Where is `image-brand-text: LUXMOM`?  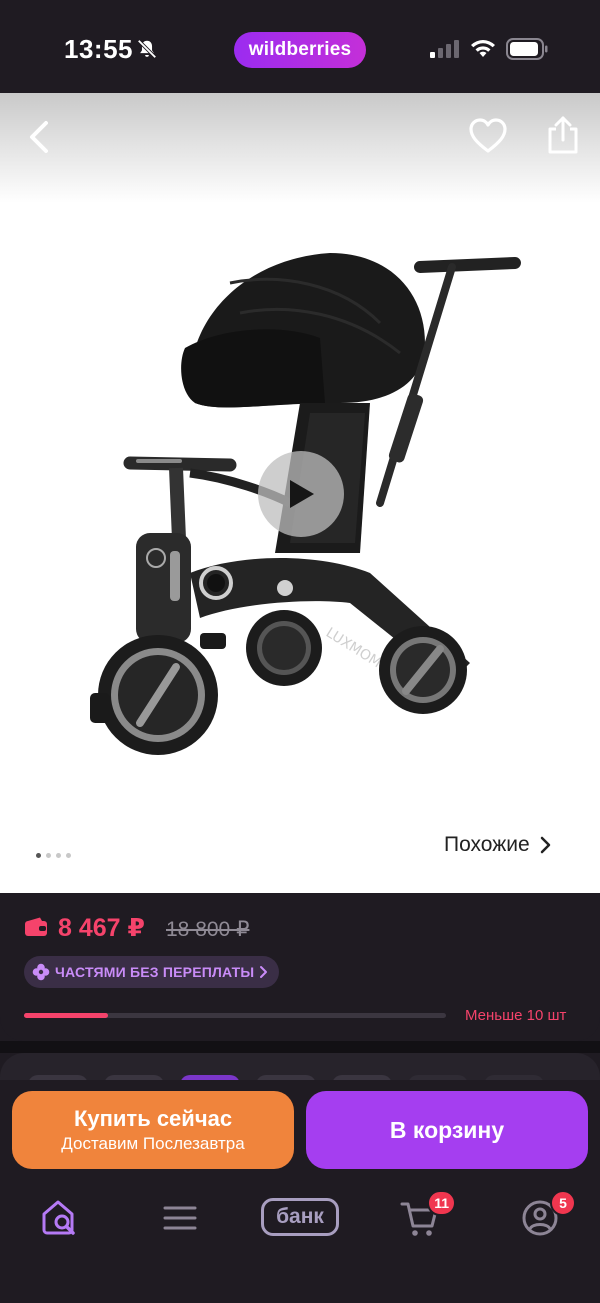 image-brand-text: LUXMOM is located at coordinates (353, 648).